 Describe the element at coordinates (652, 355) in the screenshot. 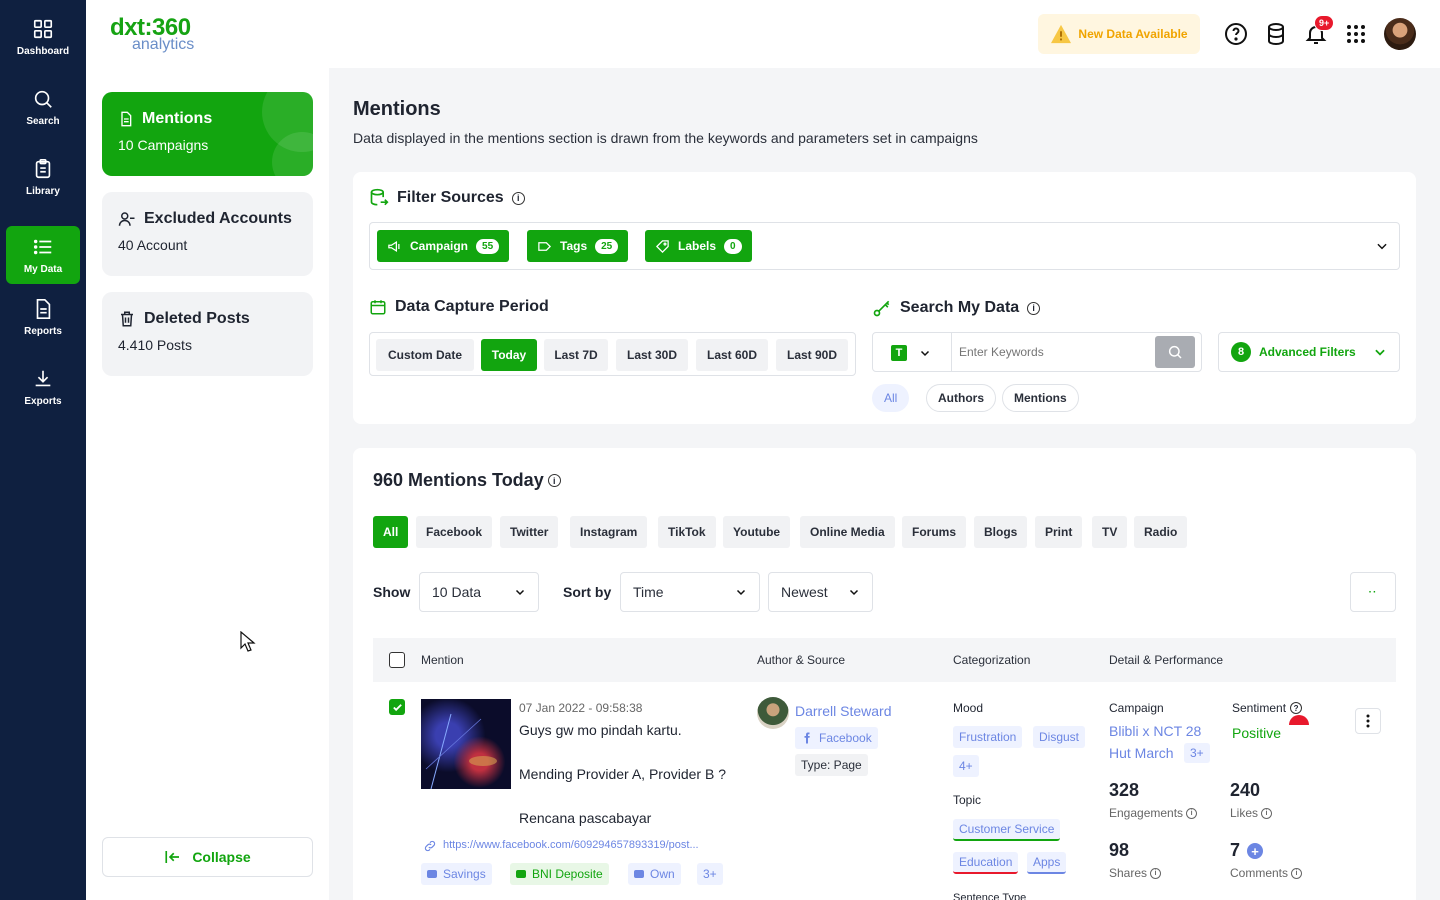

I see `period-last-30d: Last 30D` at that location.